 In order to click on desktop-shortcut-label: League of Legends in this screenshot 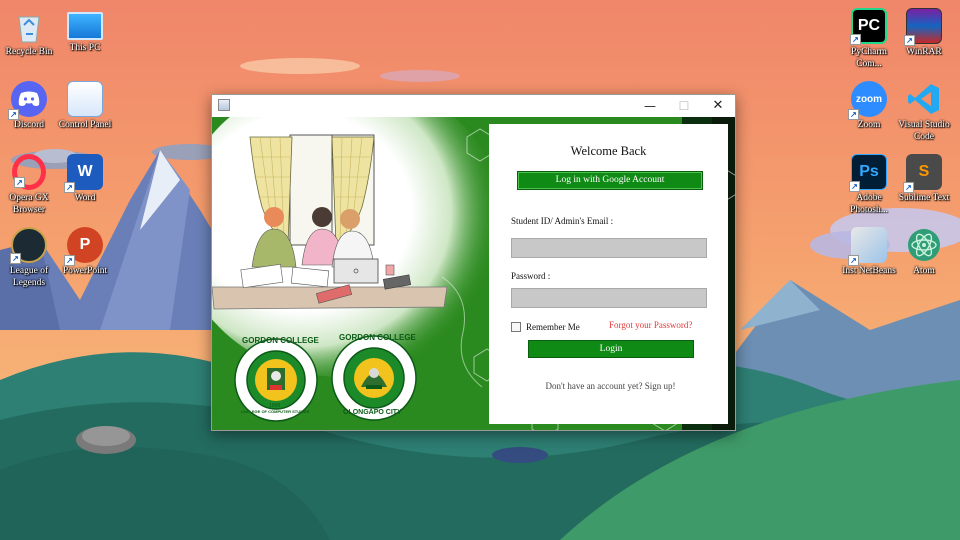, I will do `click(29, 277)`.